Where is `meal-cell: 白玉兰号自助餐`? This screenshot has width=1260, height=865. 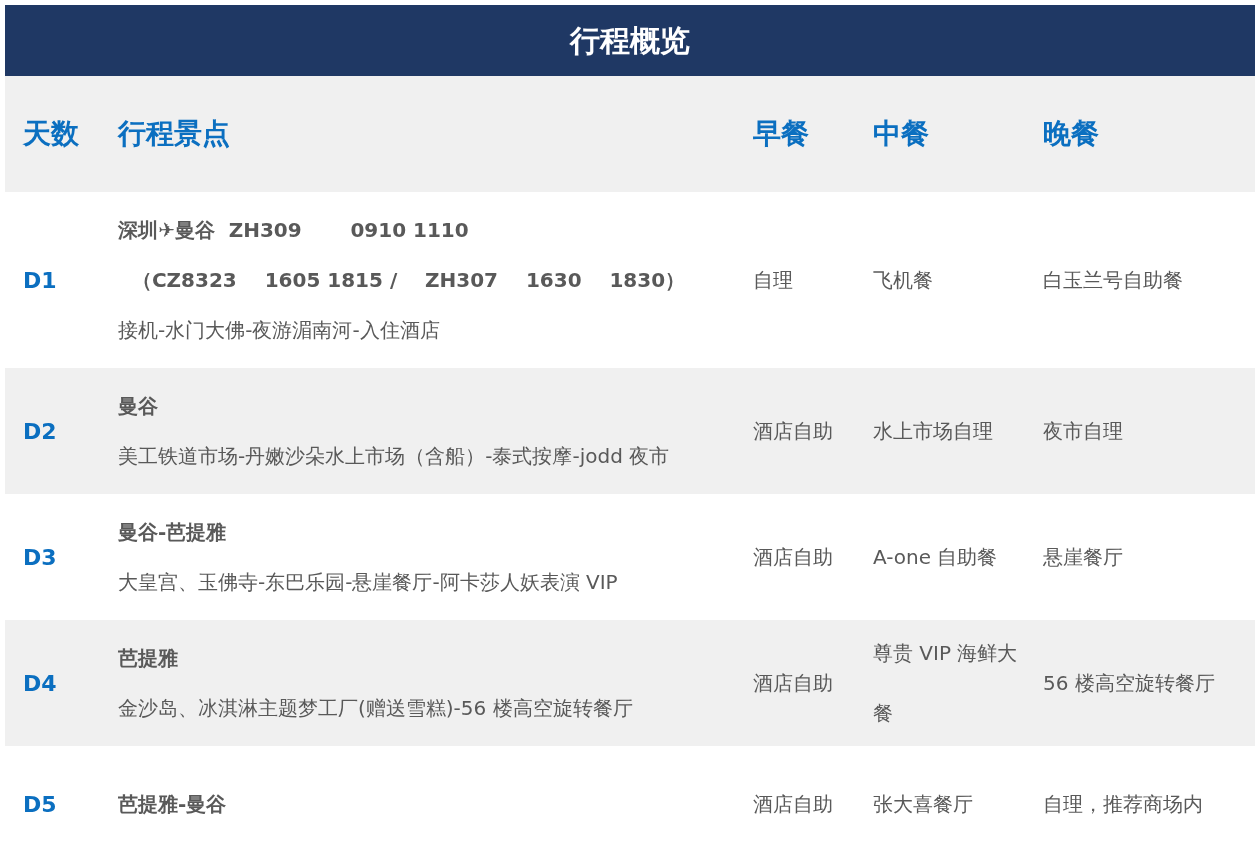 meal-cell: 白玉兰号自助餐 is located at coordinates (1113, 279).